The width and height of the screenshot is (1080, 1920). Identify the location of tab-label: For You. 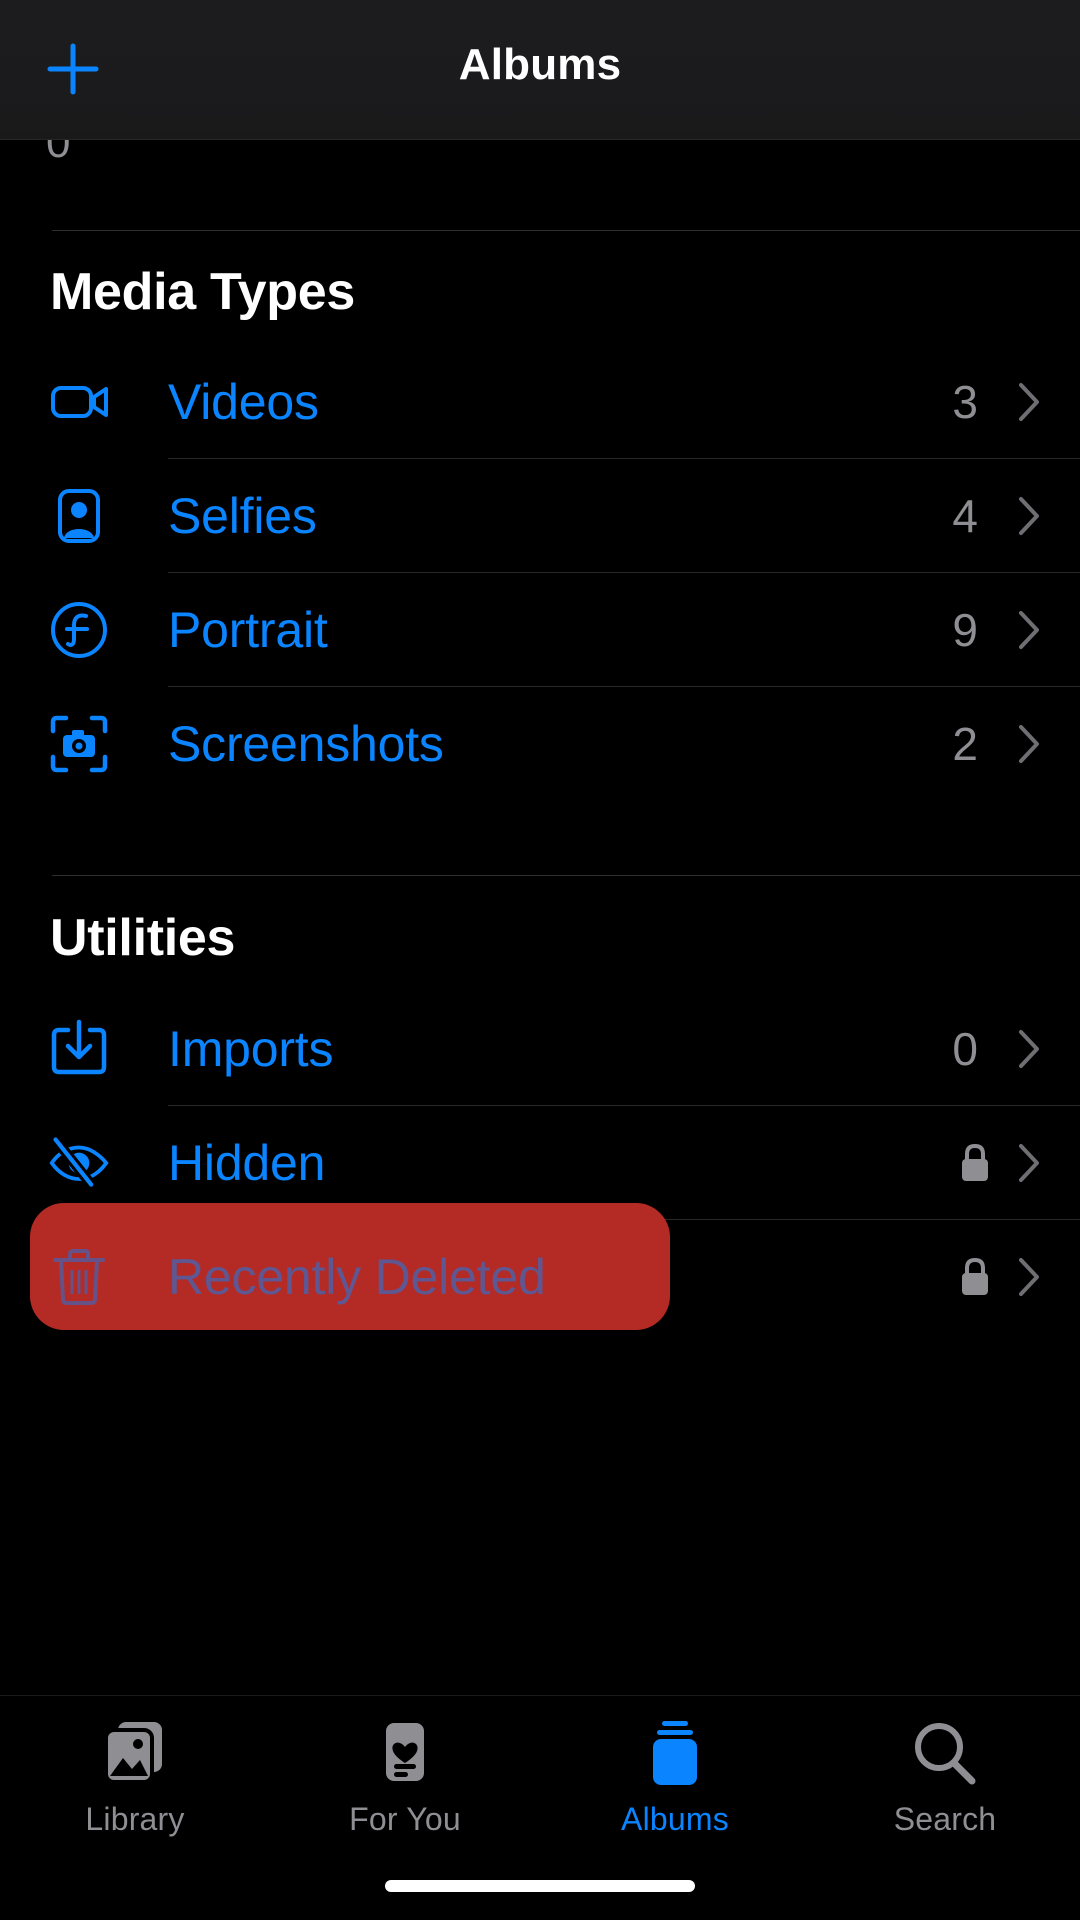
(405, 1819).